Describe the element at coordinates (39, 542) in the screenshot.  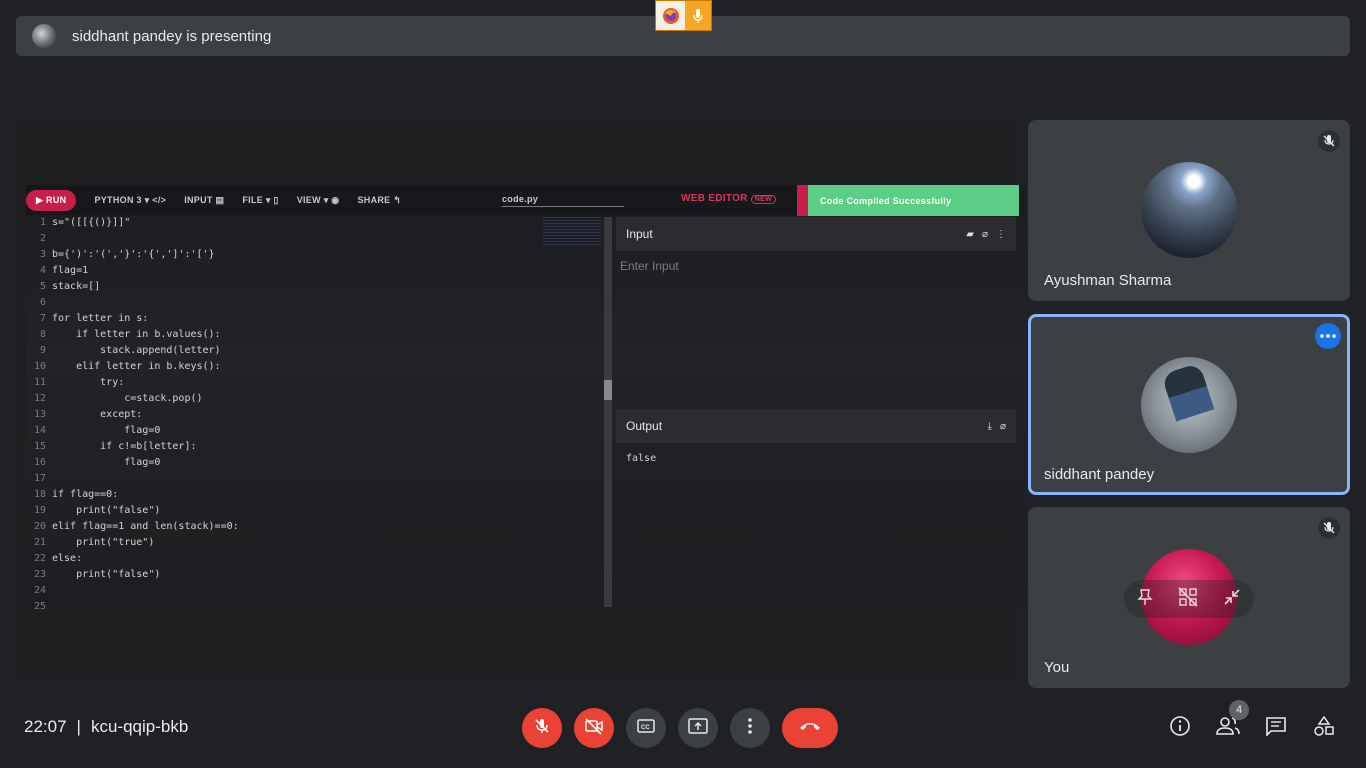
I see `line-number: 21` at that location.